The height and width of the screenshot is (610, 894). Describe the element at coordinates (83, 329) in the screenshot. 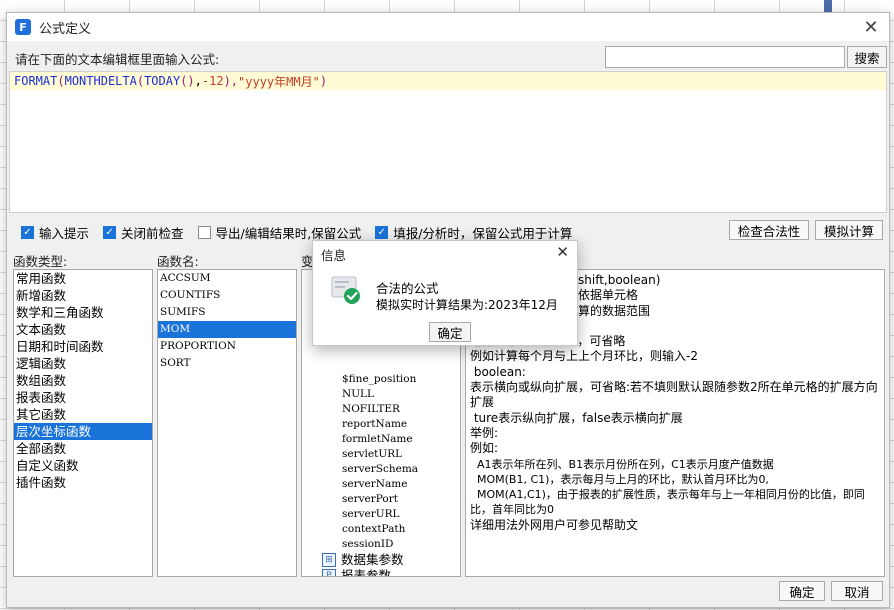

I see `function-type-item: 文本函数` at that location.